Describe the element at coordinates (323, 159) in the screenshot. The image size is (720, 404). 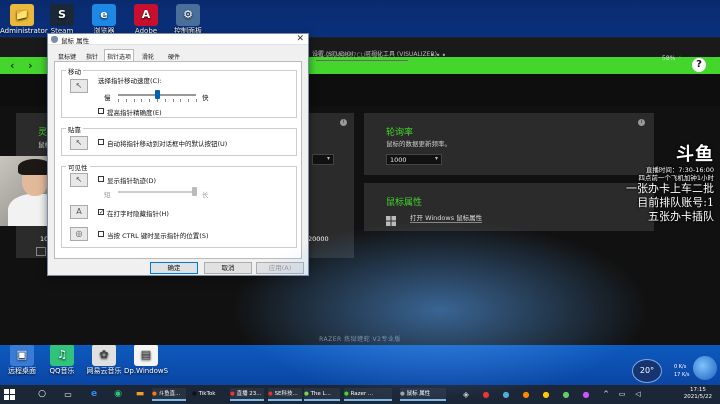
I see `stage-select: ▾` at that location.